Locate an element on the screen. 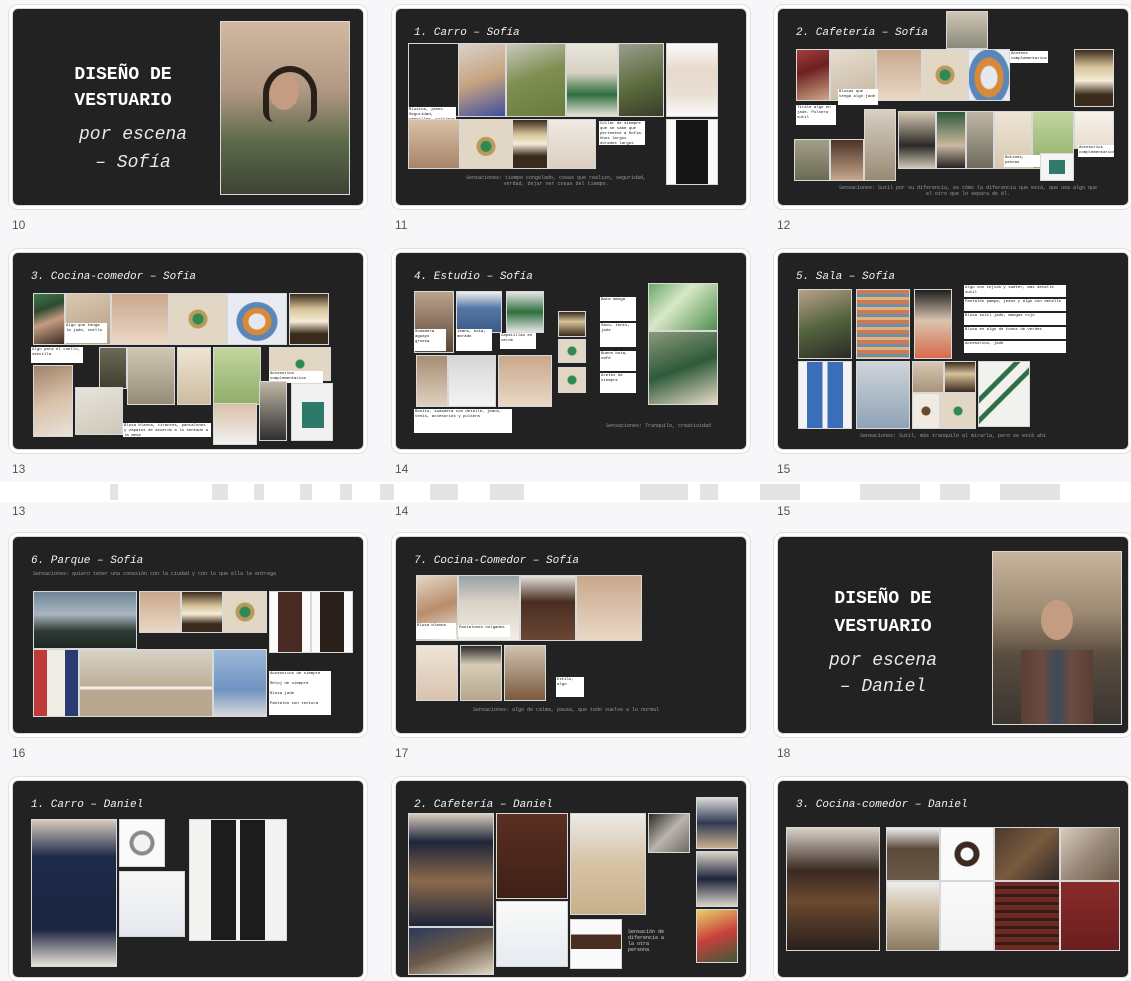 The image size is (1131, 981). cover-subtitle-line2: – Sofía is located at coordinates (133, 163).